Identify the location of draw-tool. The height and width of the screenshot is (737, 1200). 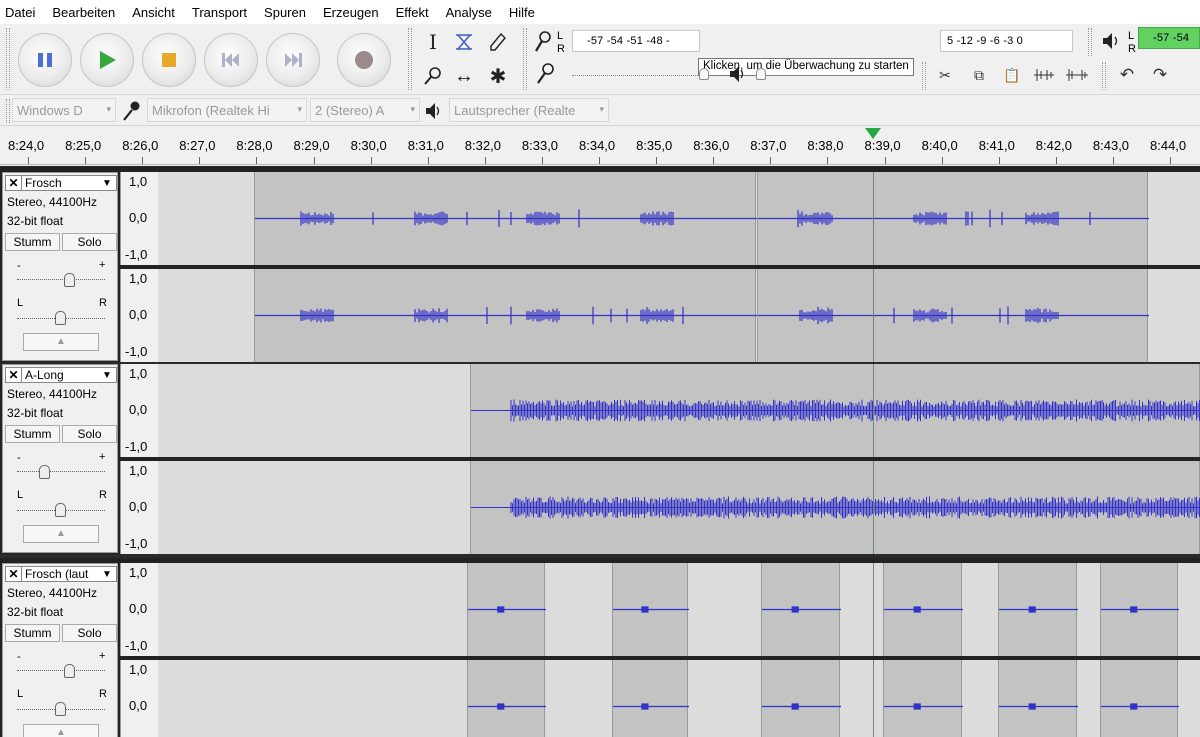
(498, 42).